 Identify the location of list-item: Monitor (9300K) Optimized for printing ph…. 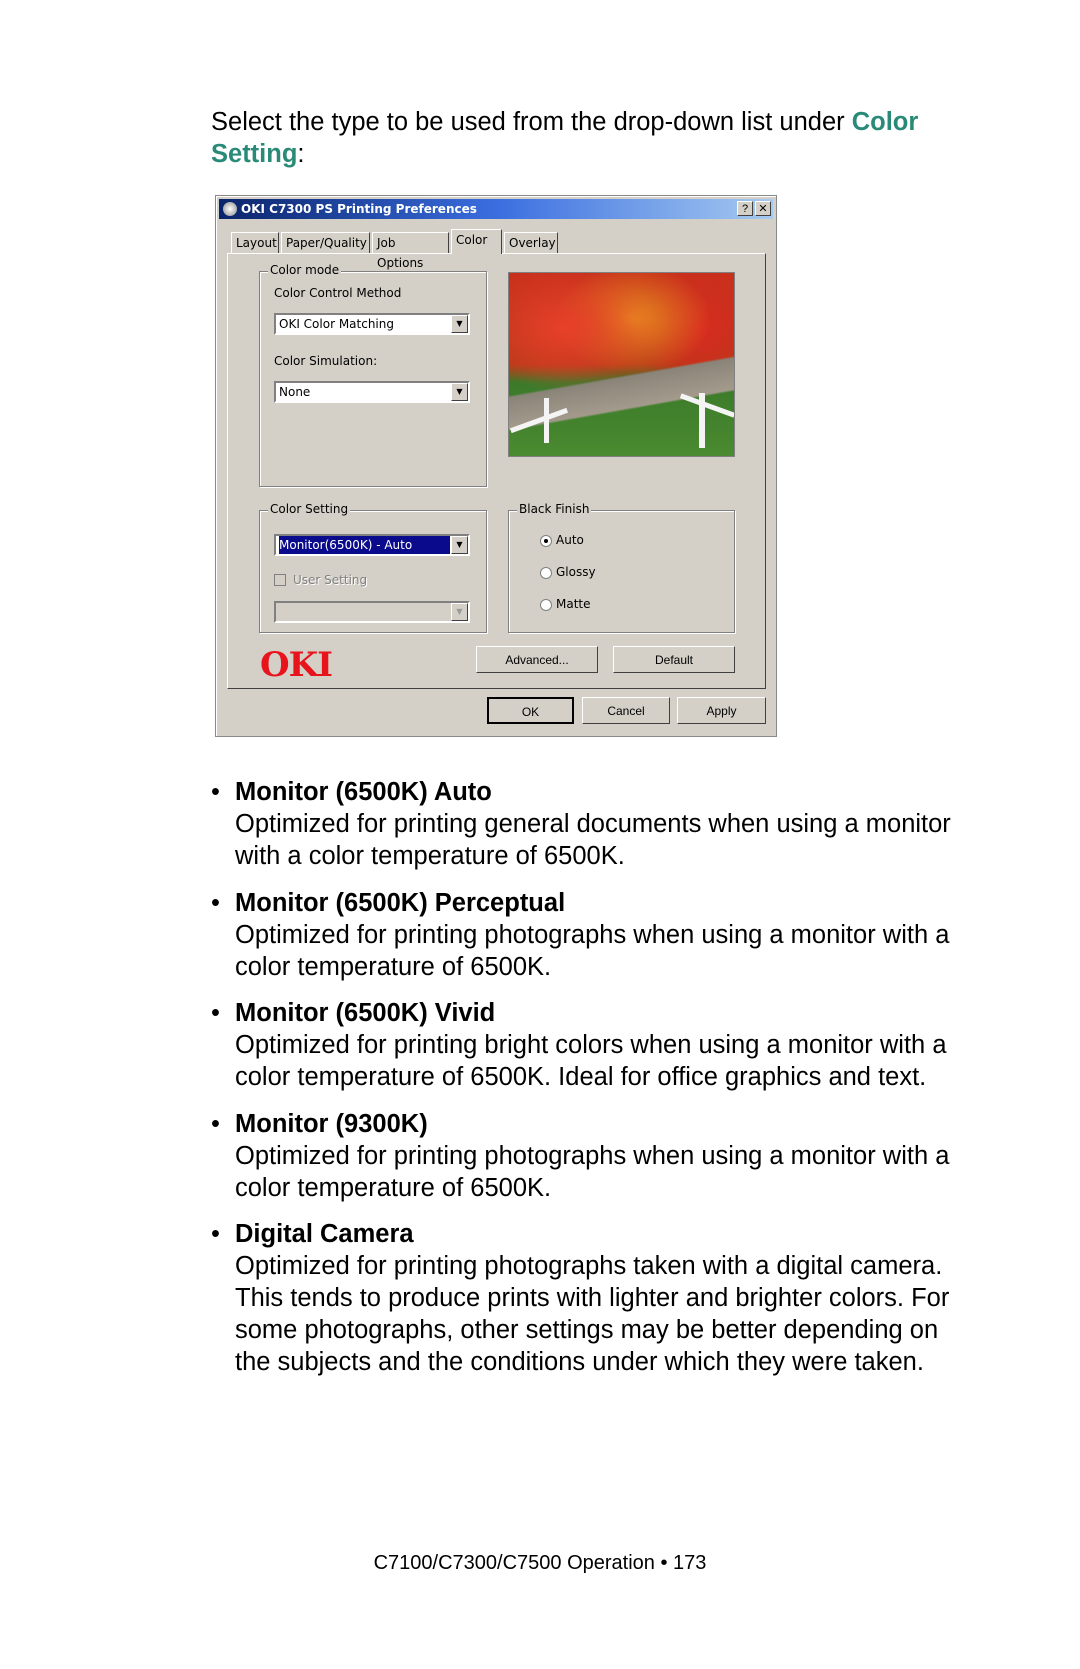
(591, 1156).